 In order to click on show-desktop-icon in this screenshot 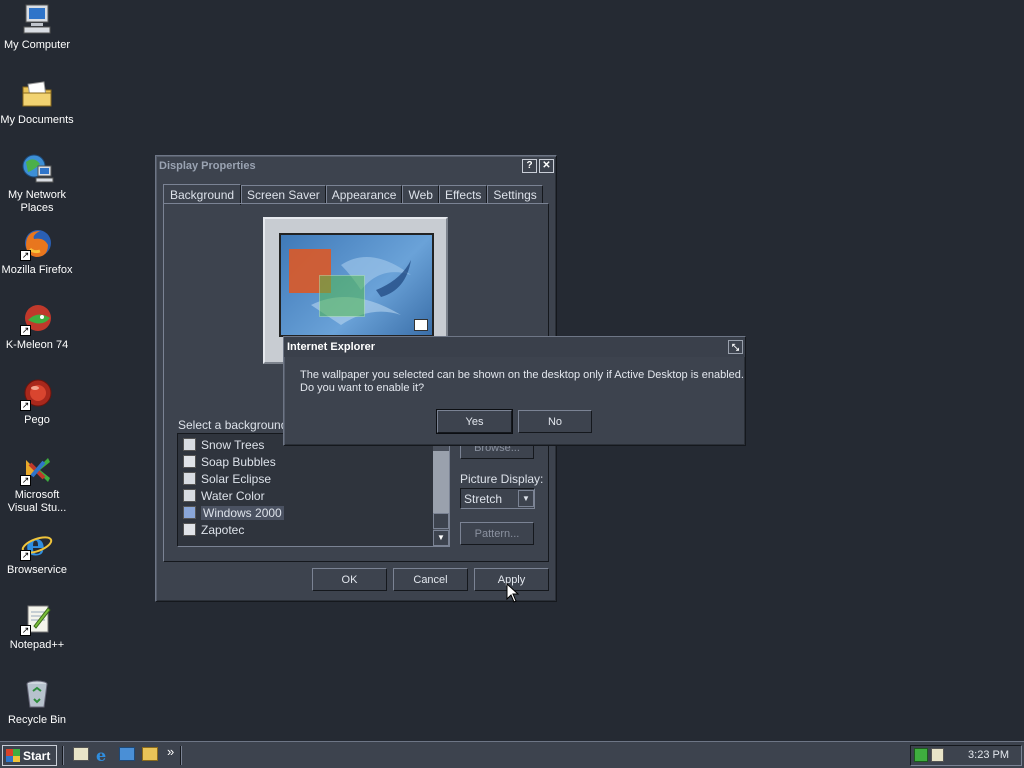, I will do `click(81, 754)`.